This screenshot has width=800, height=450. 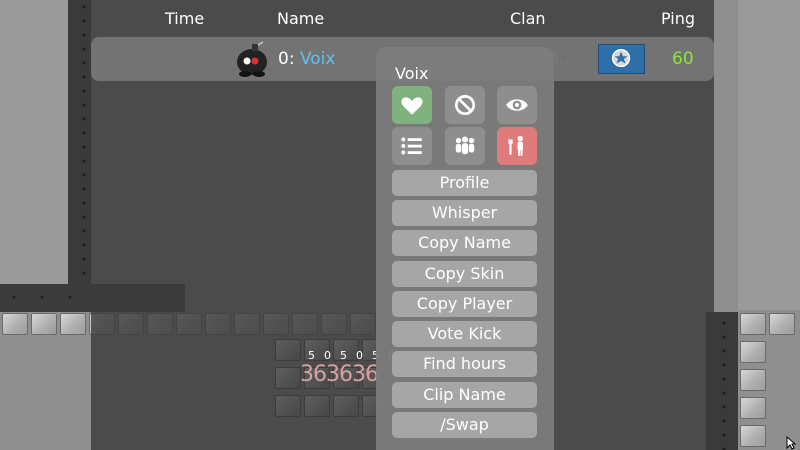 I want to click on ignore-button, so click(x=465, y=105).